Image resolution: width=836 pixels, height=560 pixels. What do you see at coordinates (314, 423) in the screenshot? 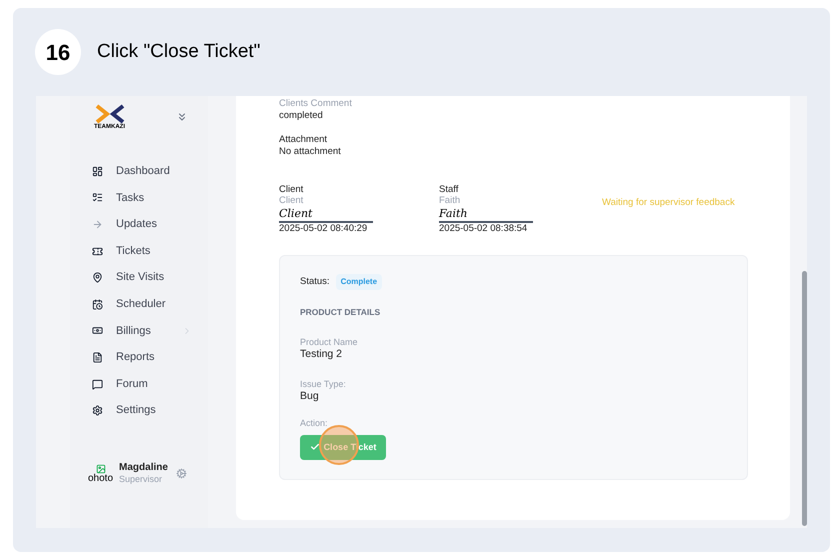
I see `action-label: Action:` at bounding box center [314, 423].